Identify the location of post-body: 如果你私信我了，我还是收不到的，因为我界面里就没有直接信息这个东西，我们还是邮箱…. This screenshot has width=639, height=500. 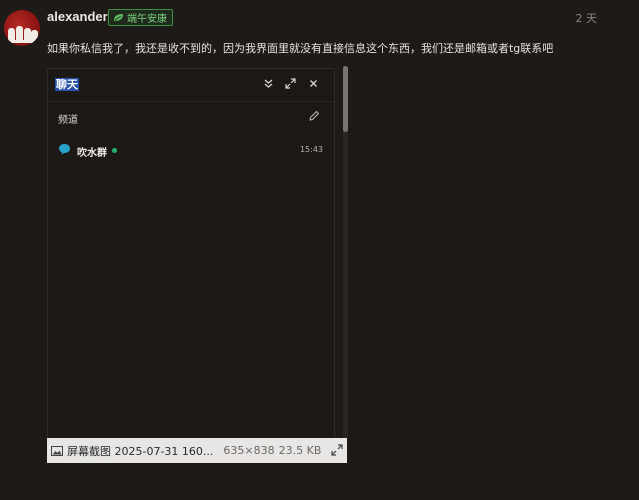
(300, 48).